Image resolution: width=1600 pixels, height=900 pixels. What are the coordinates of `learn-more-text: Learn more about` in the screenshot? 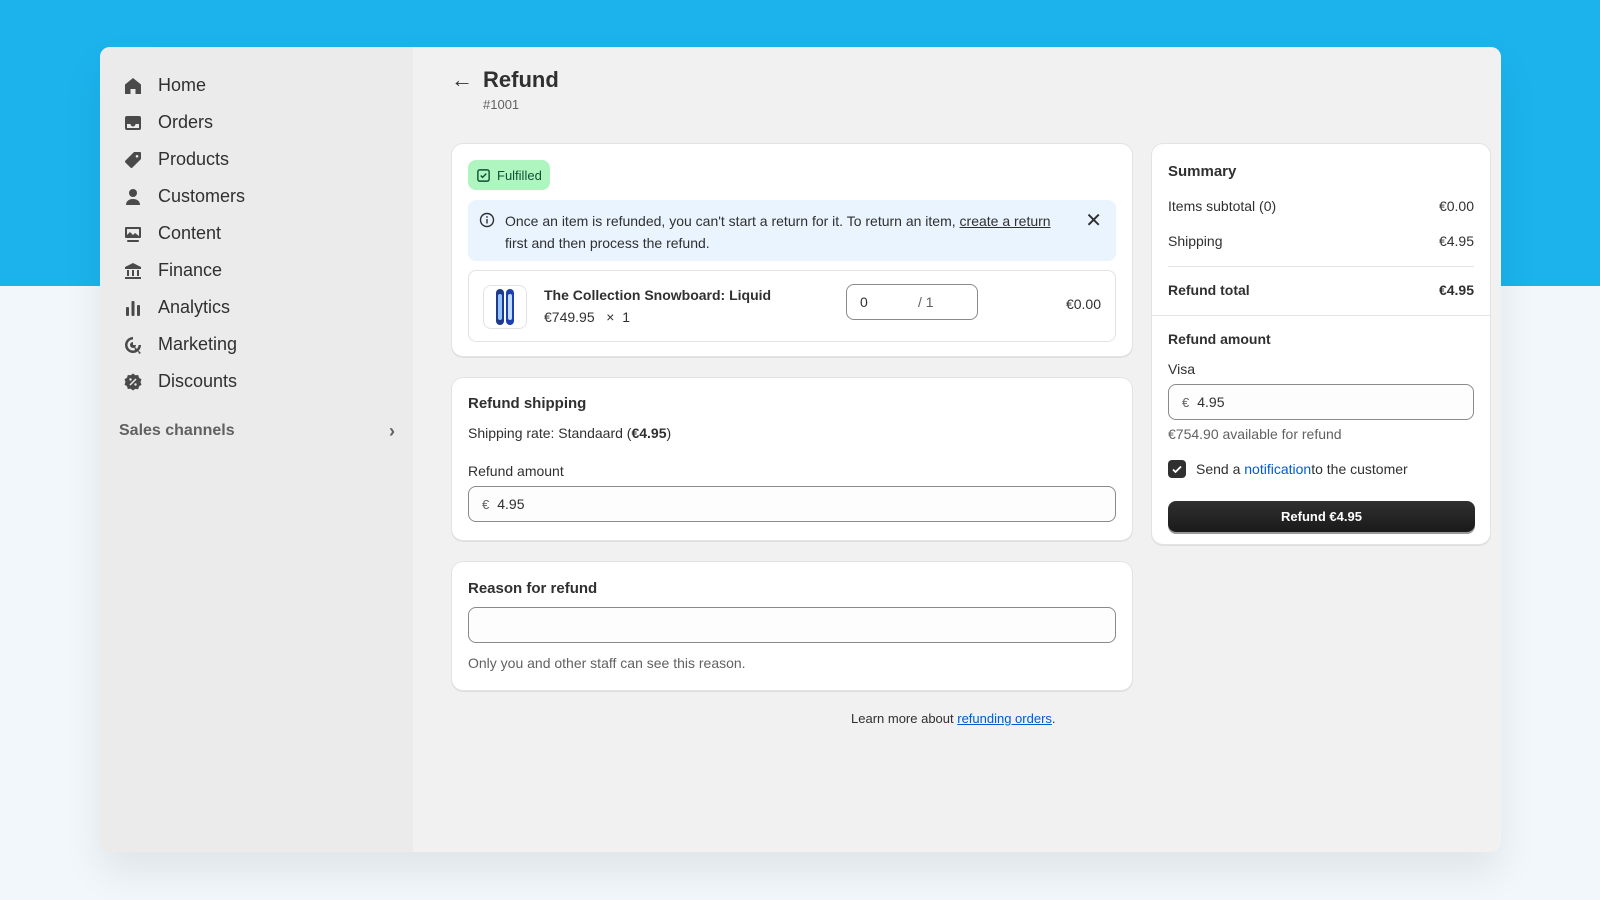 It's located at (904, 718).